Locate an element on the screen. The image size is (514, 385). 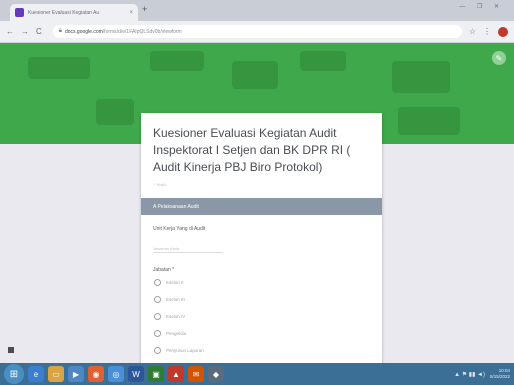
media-player-icon: ▶ is located at coordinates (76, 374).